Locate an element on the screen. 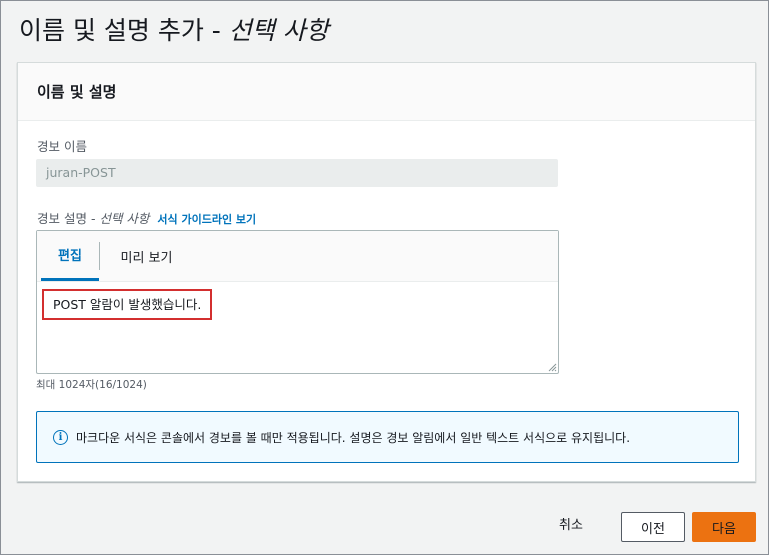 This screenshot has width=769, height=555. page-title-main: 이름 및 설명 추가 - is located at coordinates (124, 30).